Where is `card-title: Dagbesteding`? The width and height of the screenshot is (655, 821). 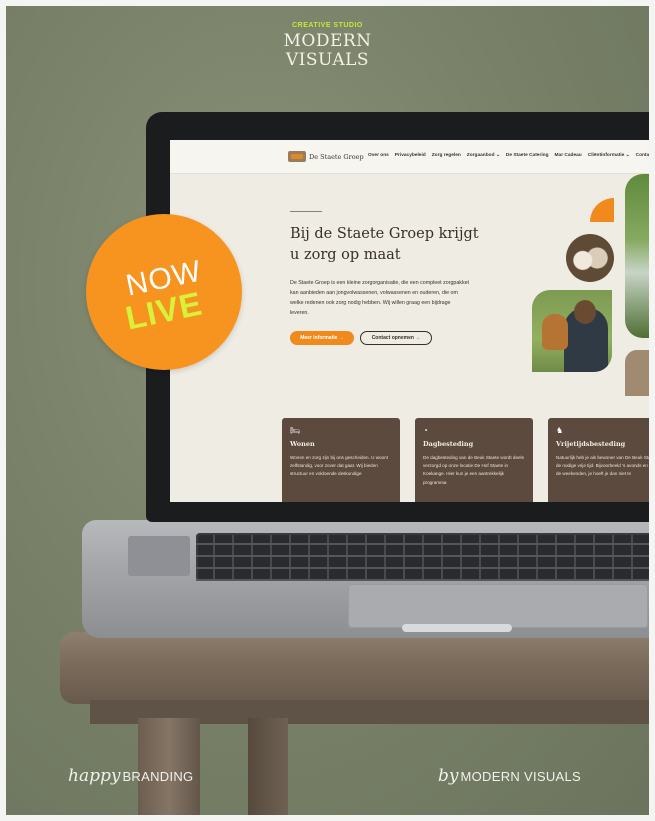
card-title: Dagbesteding is located at coordinates (448, 444).